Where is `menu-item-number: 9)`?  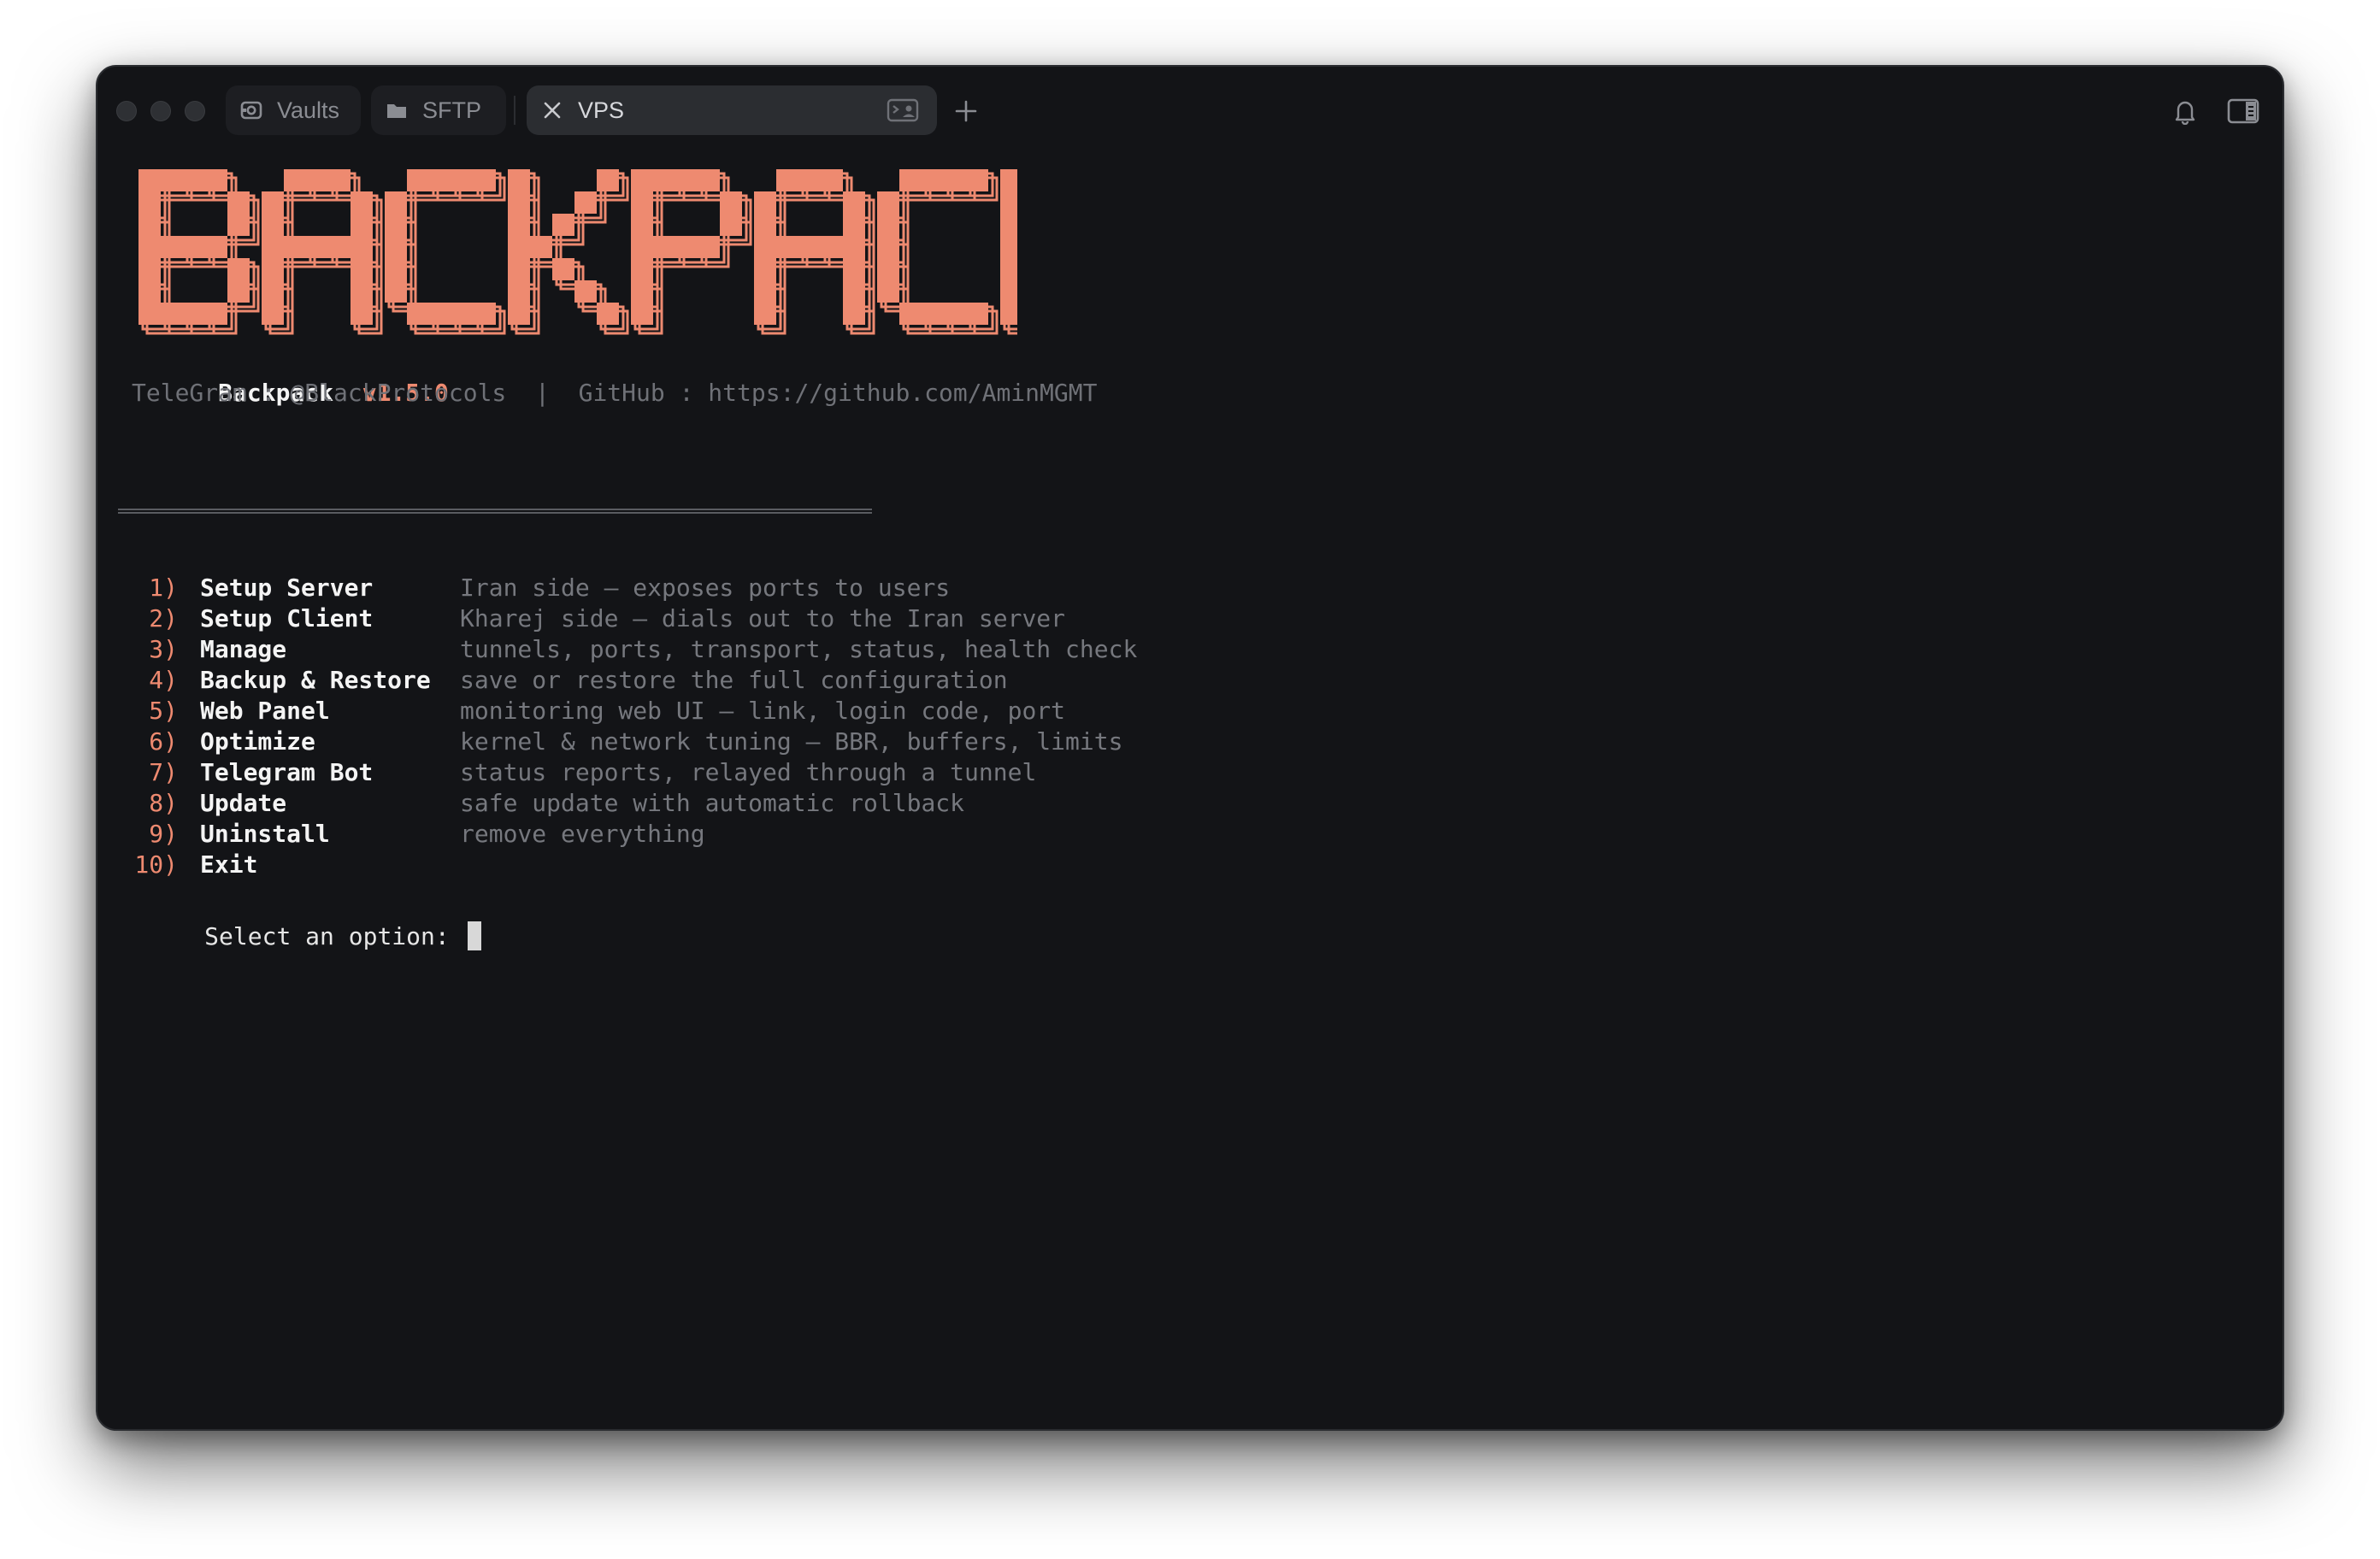 menu-item-number: 9) is located at coordinates (164, 834).